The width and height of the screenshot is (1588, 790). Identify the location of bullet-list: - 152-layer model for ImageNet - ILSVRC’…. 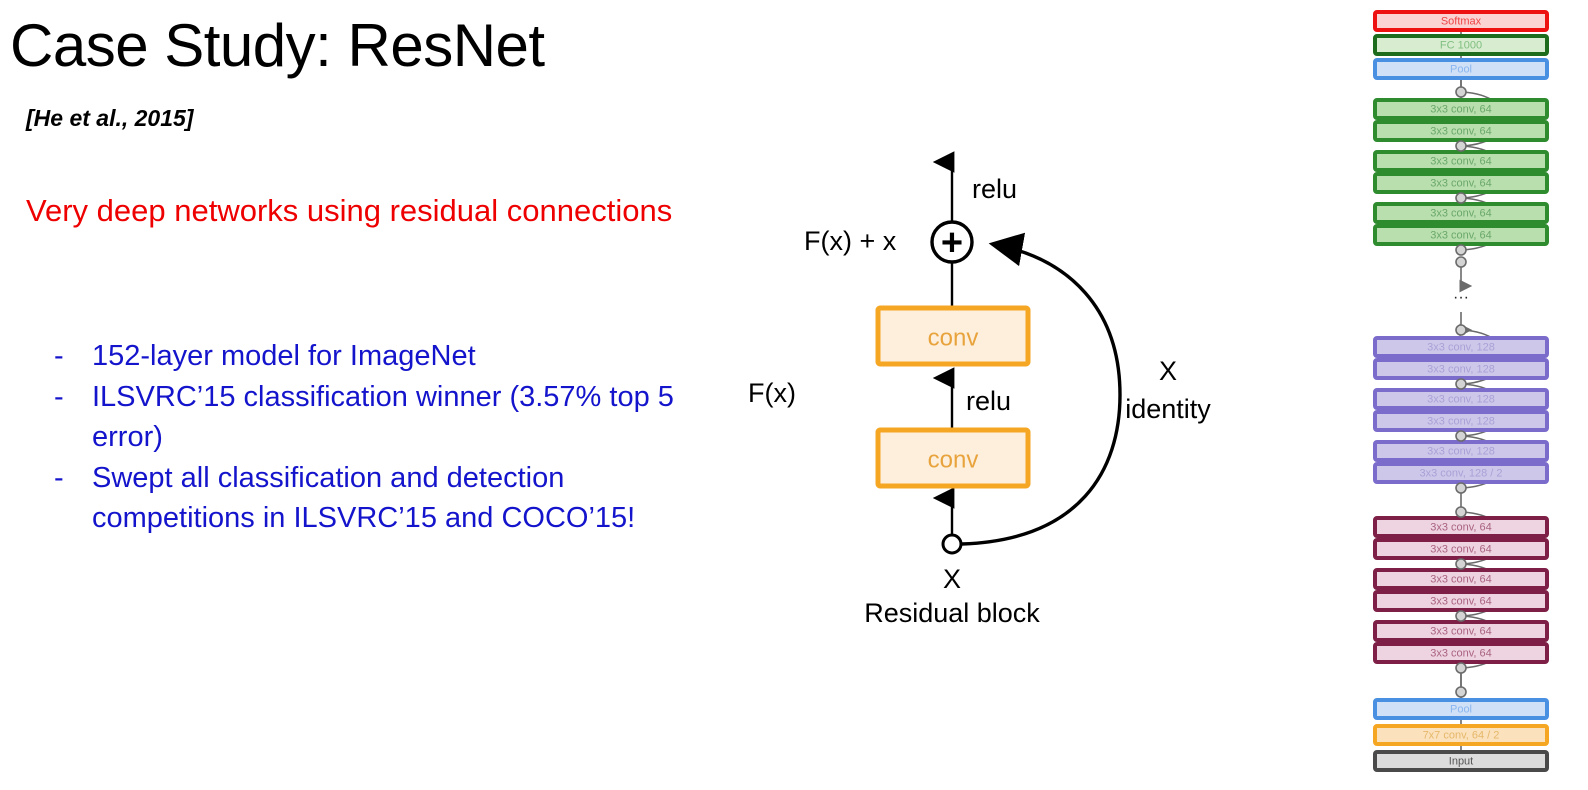
(386, 437).